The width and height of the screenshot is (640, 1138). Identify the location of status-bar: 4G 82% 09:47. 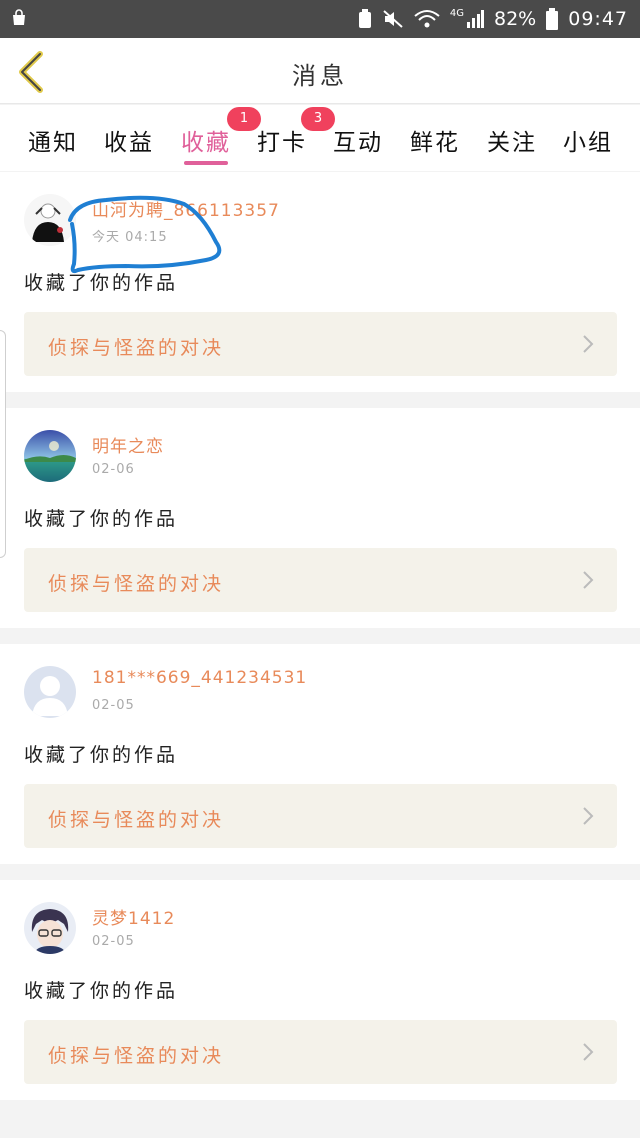
(320, 19).